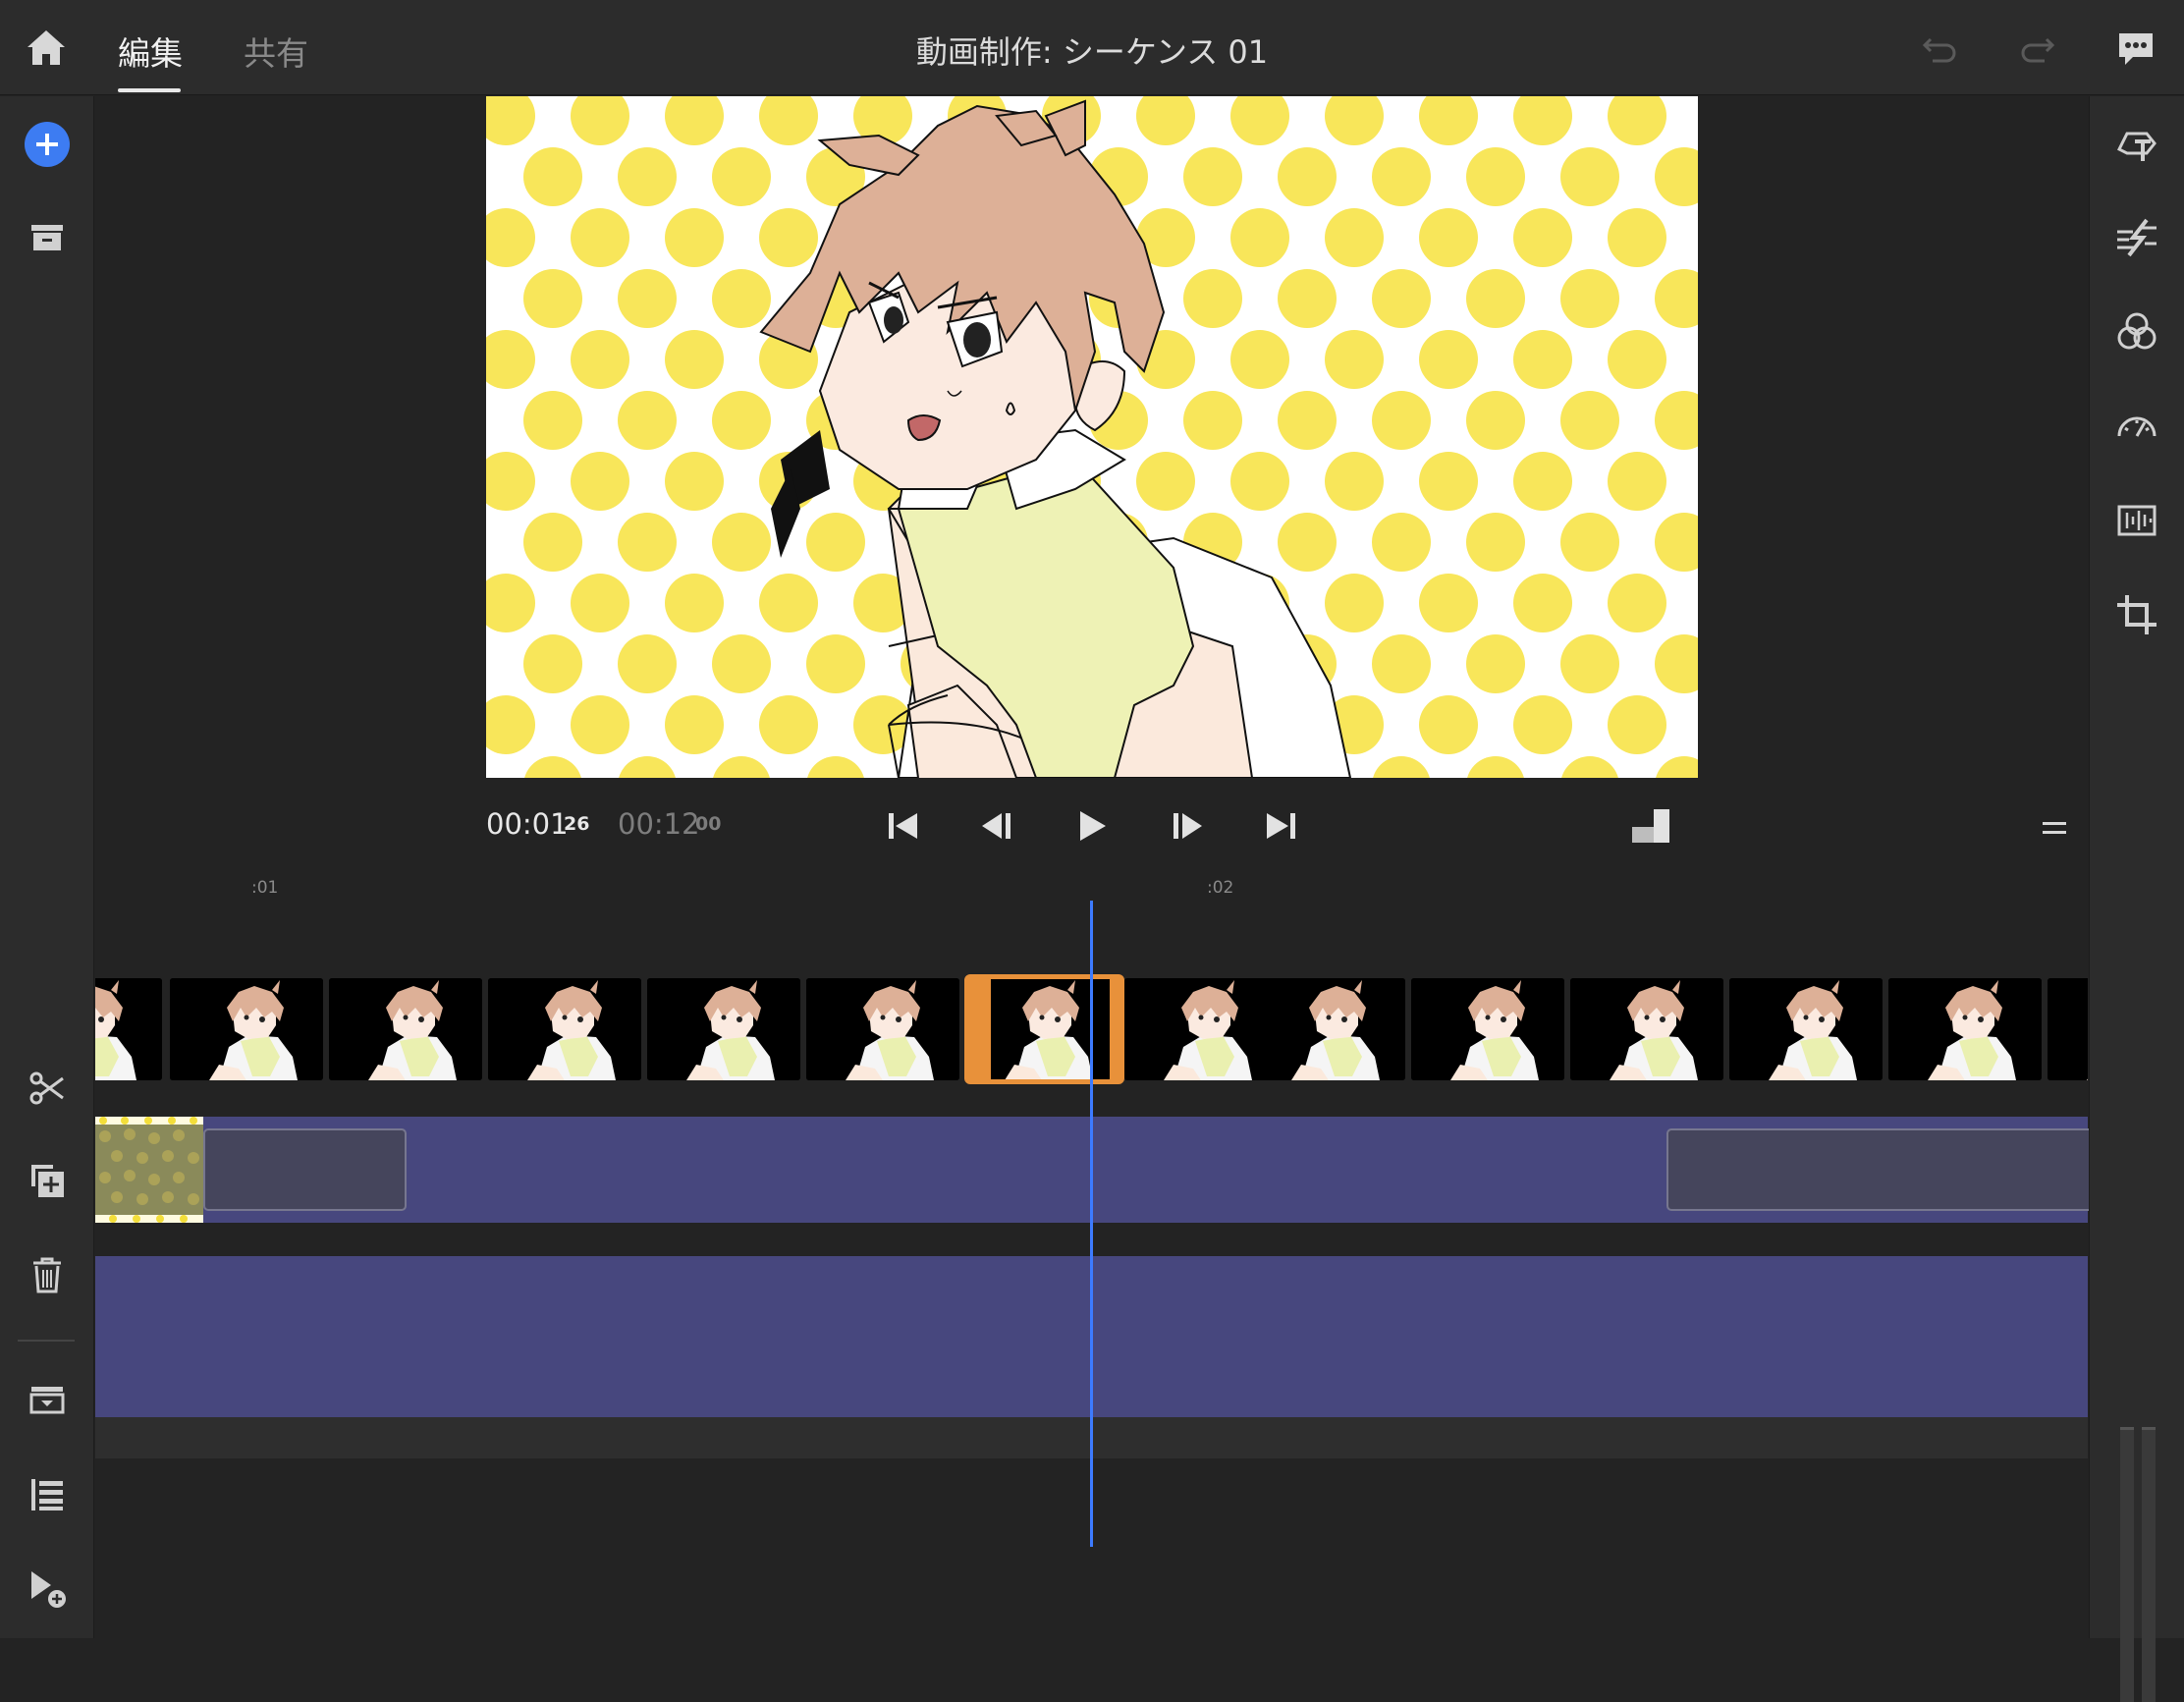  What do you see at coordinates (2136, 143) in the screenshot?
I see `title-icon` at bounding box center [2136, 143].